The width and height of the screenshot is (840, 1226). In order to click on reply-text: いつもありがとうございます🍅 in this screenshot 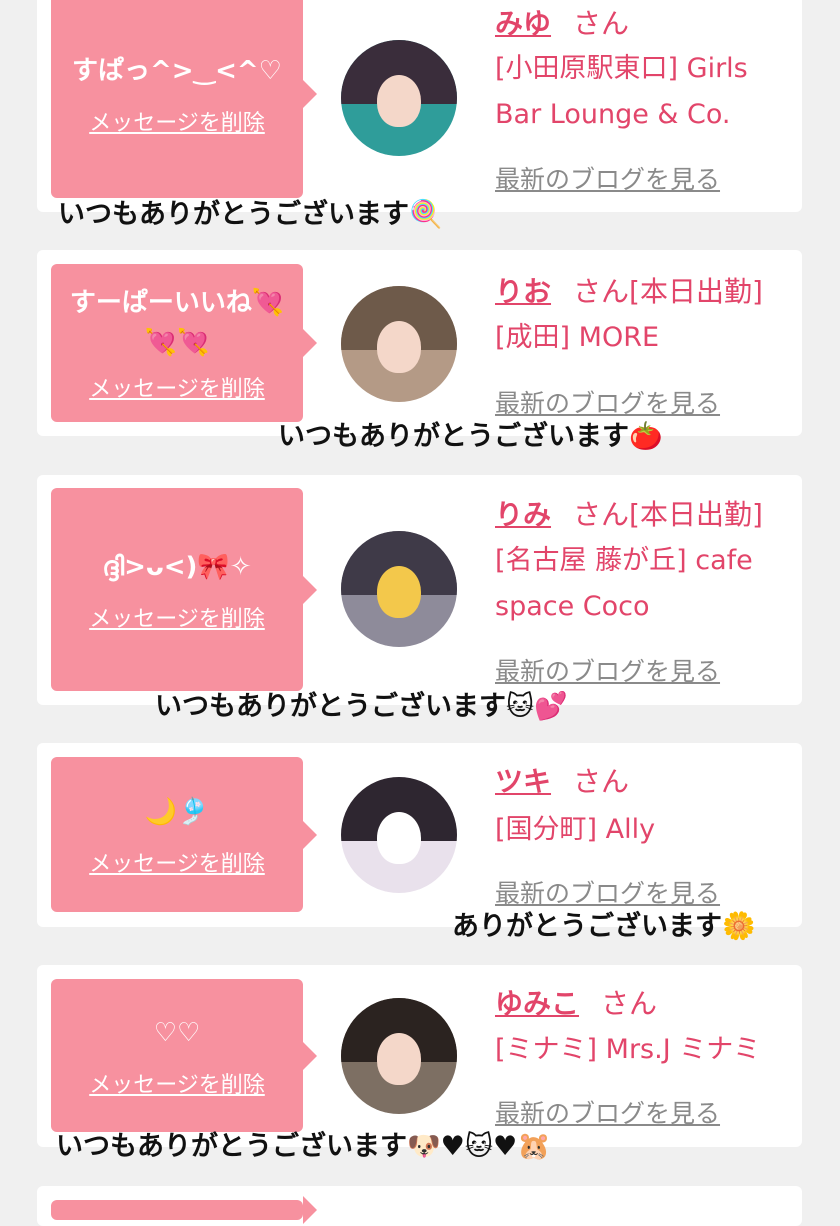, I will do `click(470, 436)`.